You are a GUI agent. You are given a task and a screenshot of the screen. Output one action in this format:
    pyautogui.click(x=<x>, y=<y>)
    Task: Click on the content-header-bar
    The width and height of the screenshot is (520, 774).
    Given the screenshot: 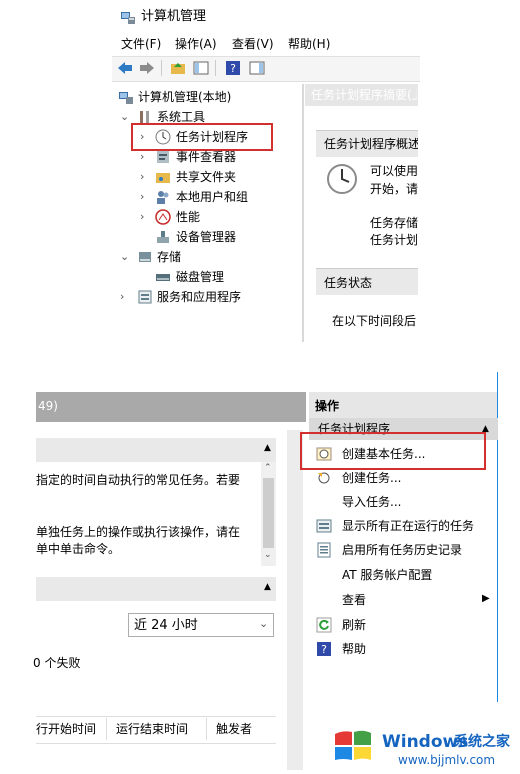 What is the action you would take?
    pyautogui.click(x=171, y=407)
    